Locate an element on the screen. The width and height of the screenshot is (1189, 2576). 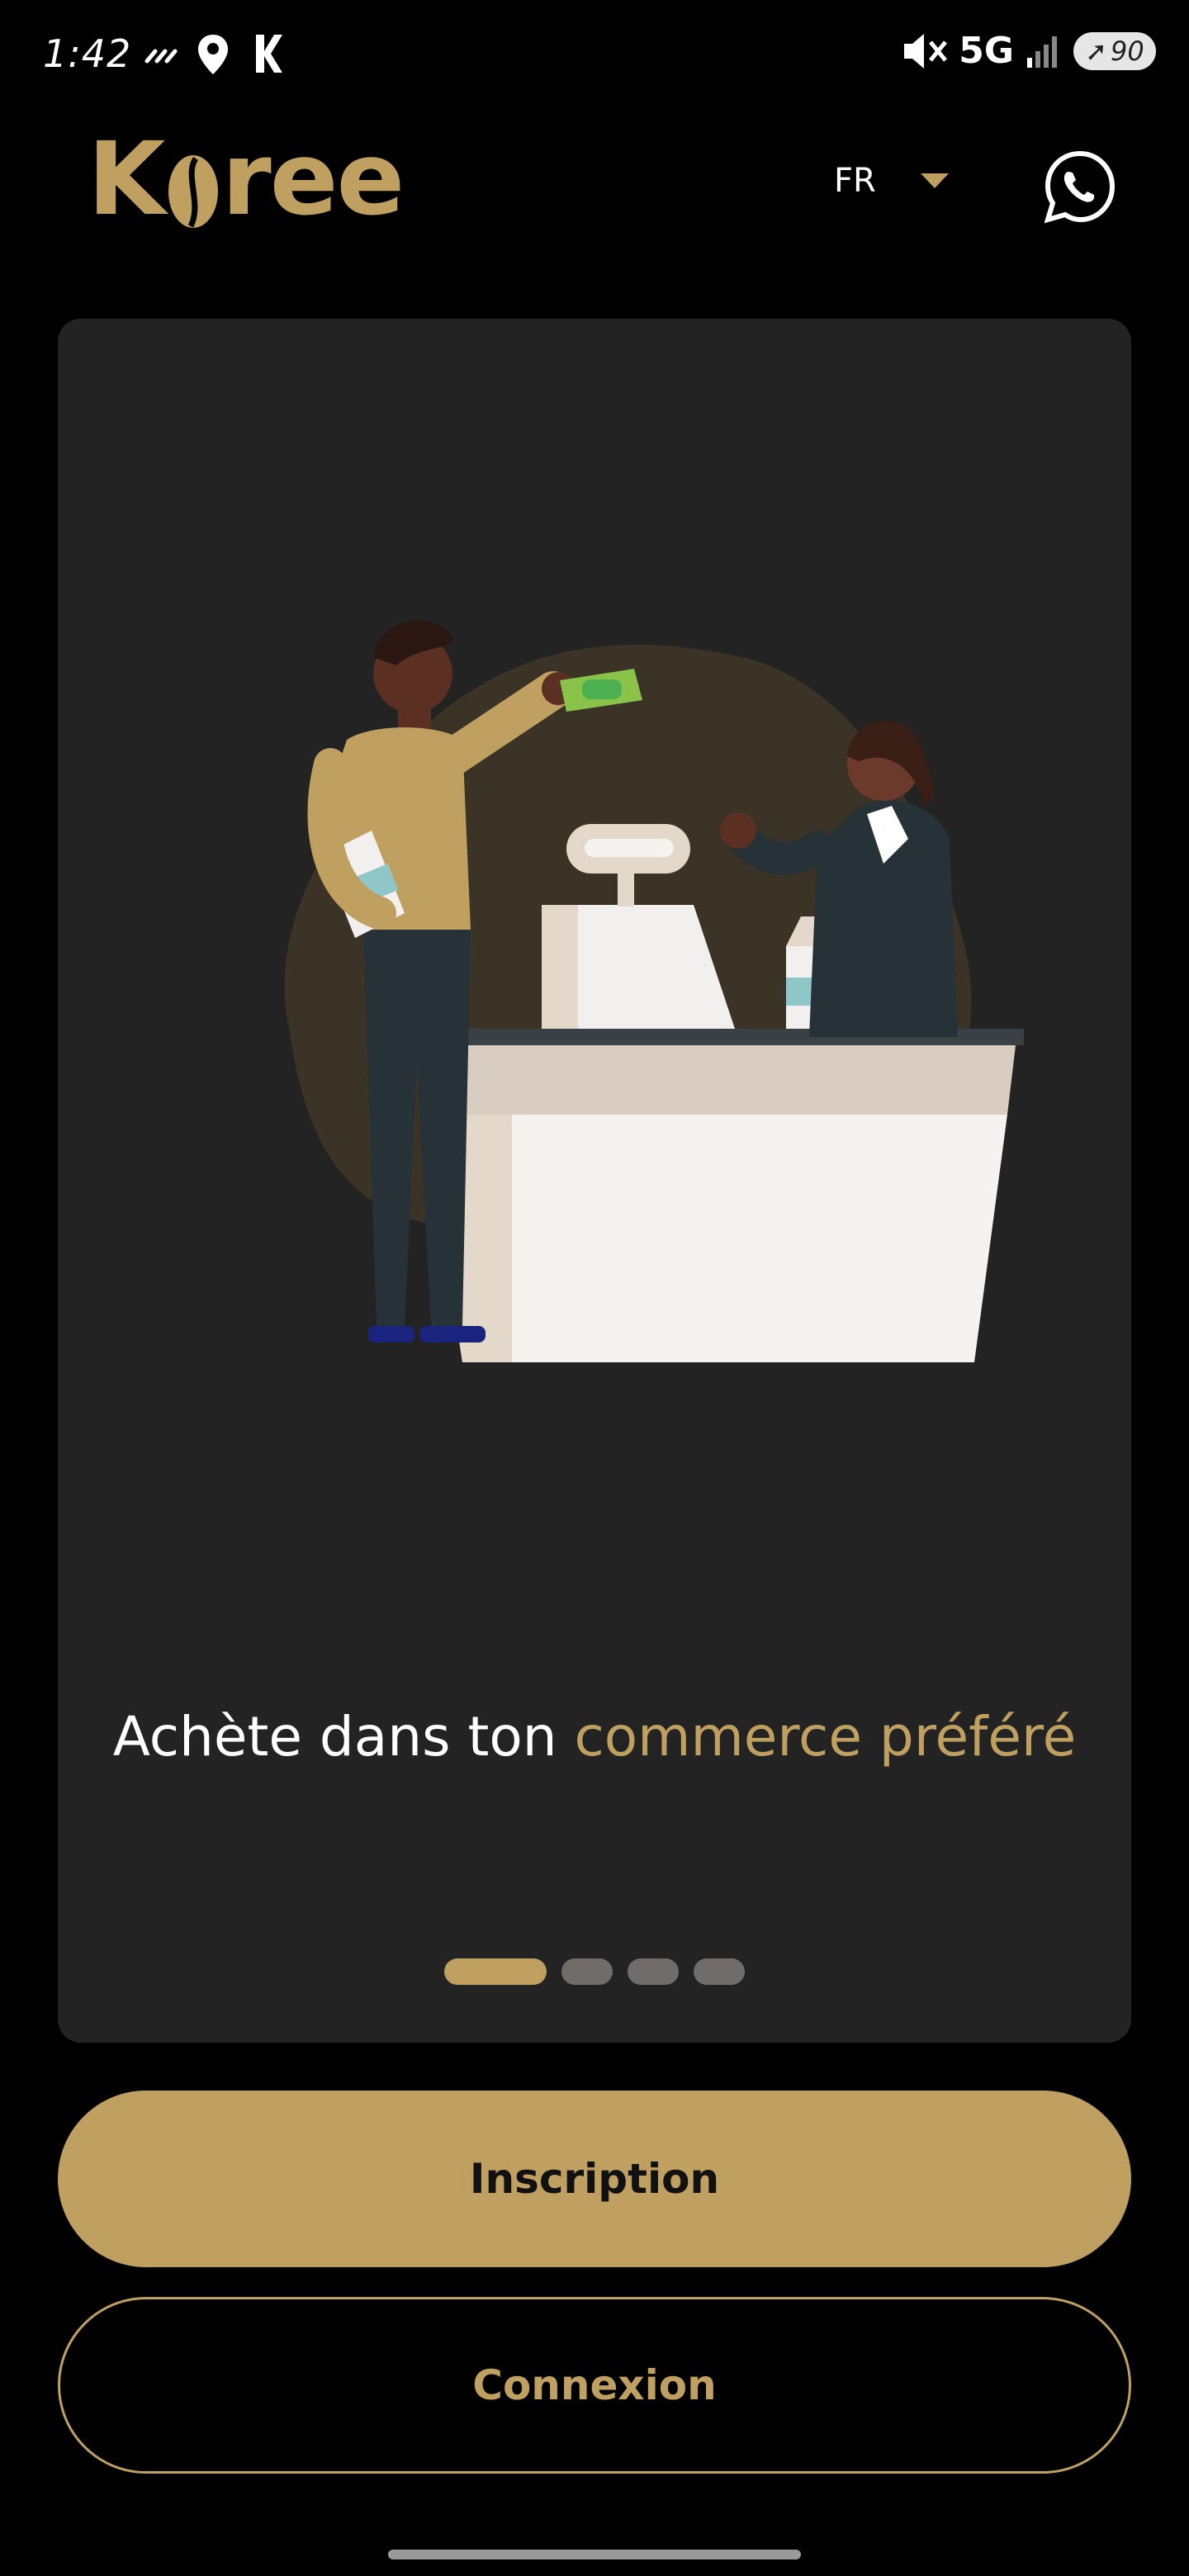
battery-indicator: ➚ 90 is located at coordinates (1114, 50).